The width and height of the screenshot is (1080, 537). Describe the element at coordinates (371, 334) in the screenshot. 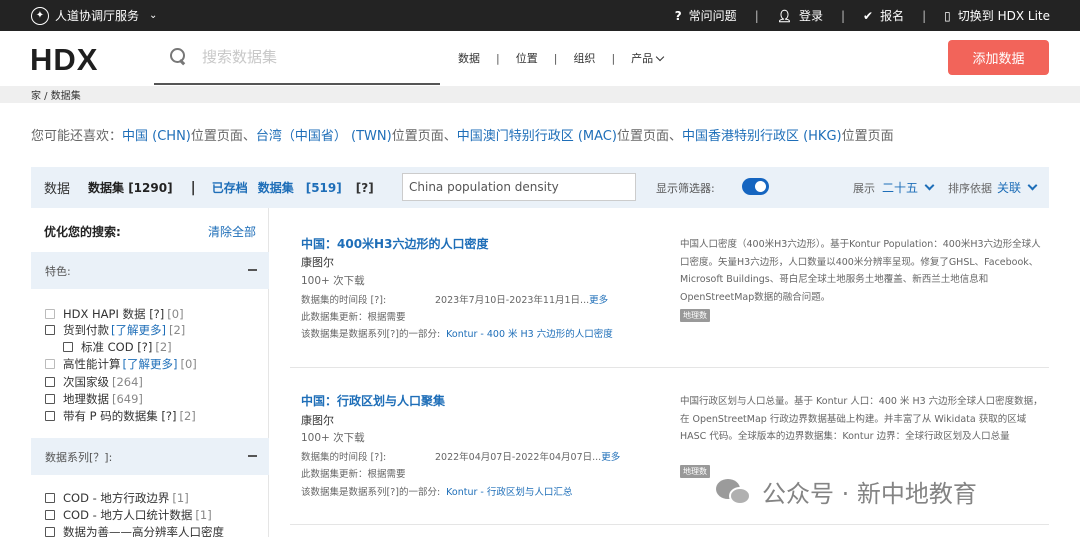

I see `series-label: 该数据集是数据系列[?]的一部分:` at that location.